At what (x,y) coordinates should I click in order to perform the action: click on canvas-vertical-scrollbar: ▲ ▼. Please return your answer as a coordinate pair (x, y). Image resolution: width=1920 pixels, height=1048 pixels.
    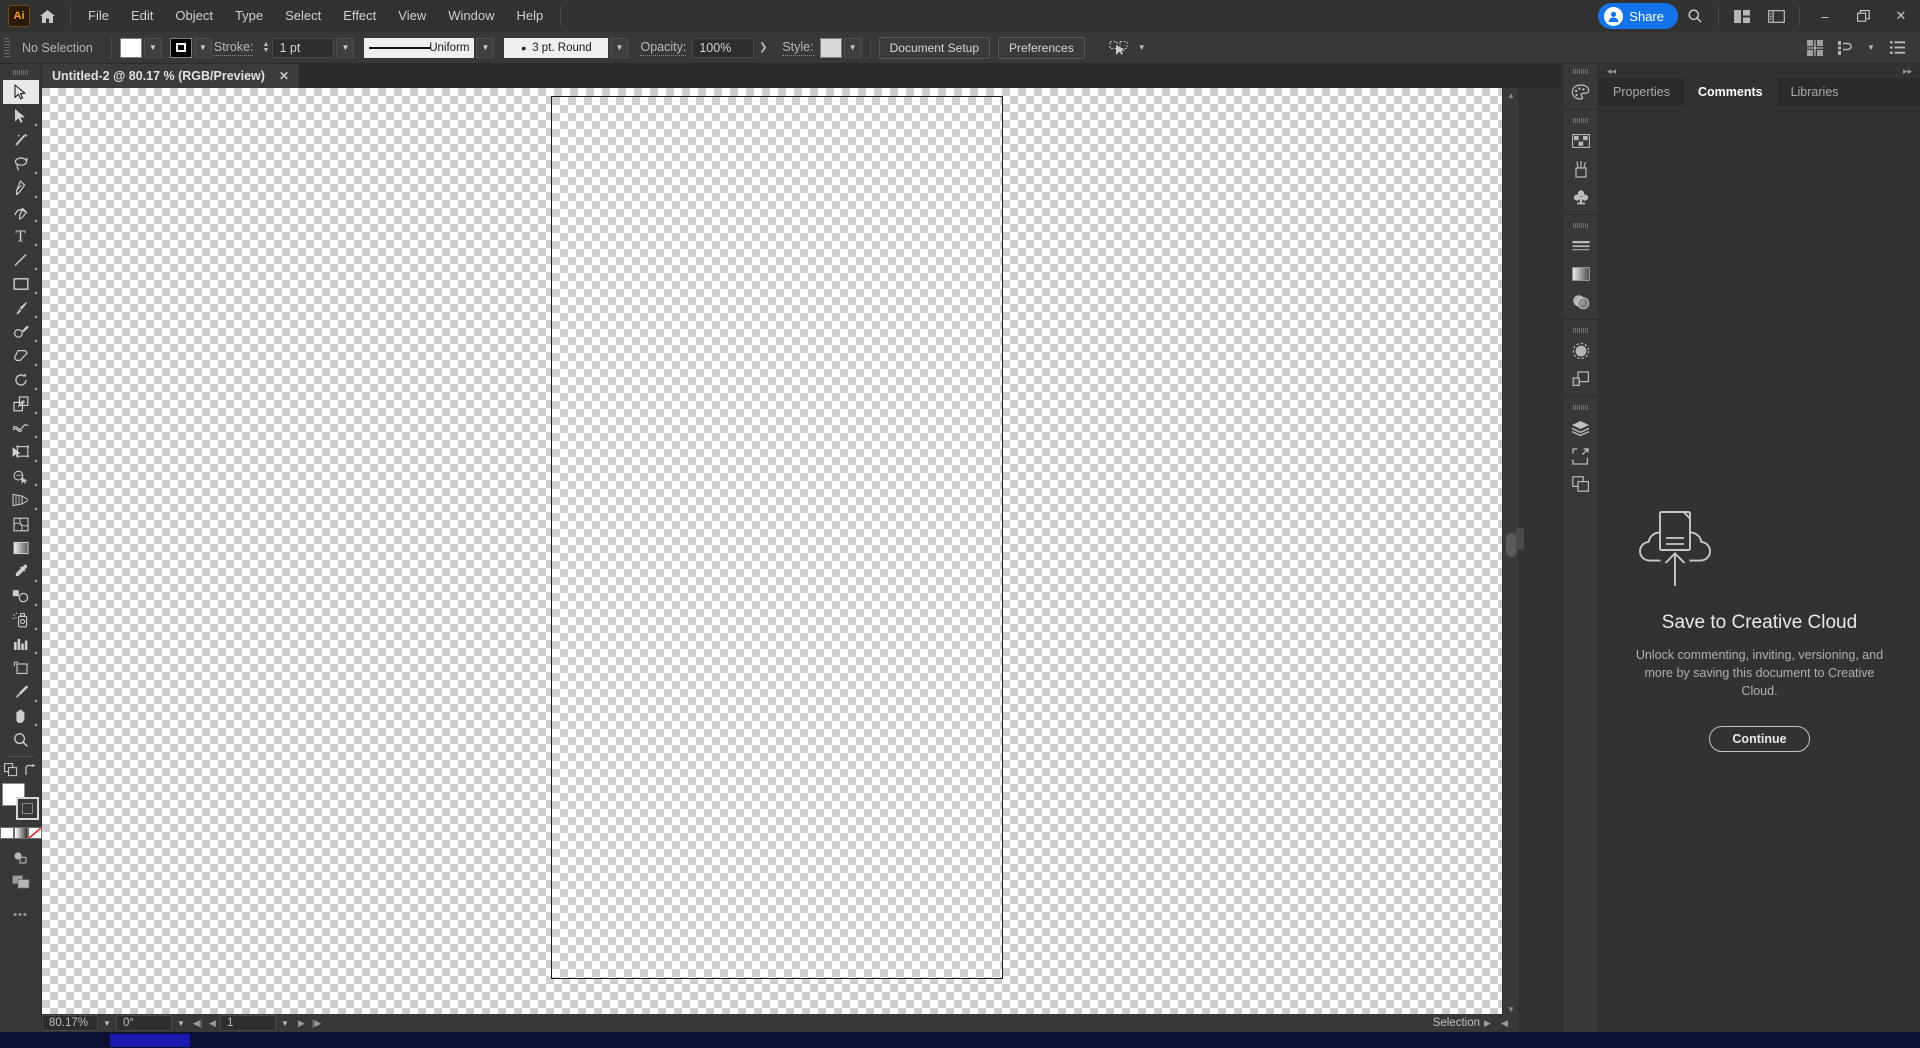
    Looking at the image, I should click on (1510, 552).